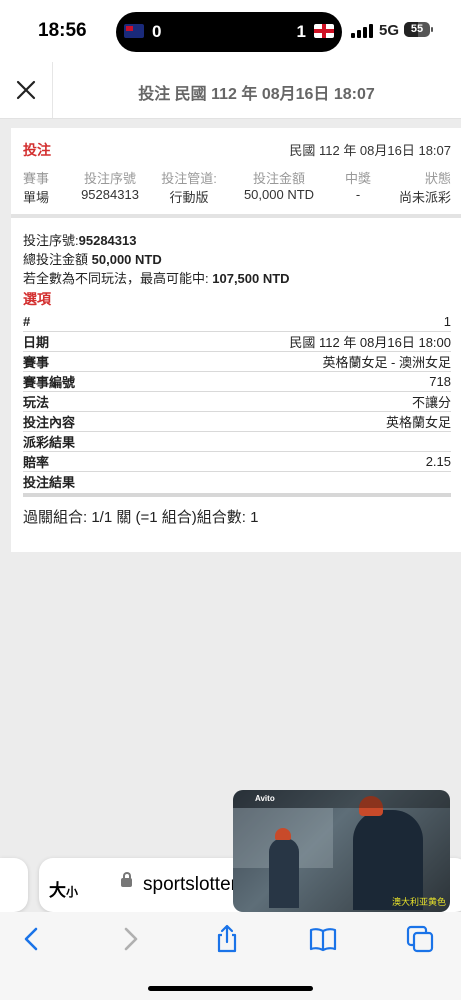 The width and height of the screenshot is (461, 1000). What do you see at coordinates (418, 422) in the screenshot?
I see `row-value: 英格蘭女足` at bounding box center [418, 422].